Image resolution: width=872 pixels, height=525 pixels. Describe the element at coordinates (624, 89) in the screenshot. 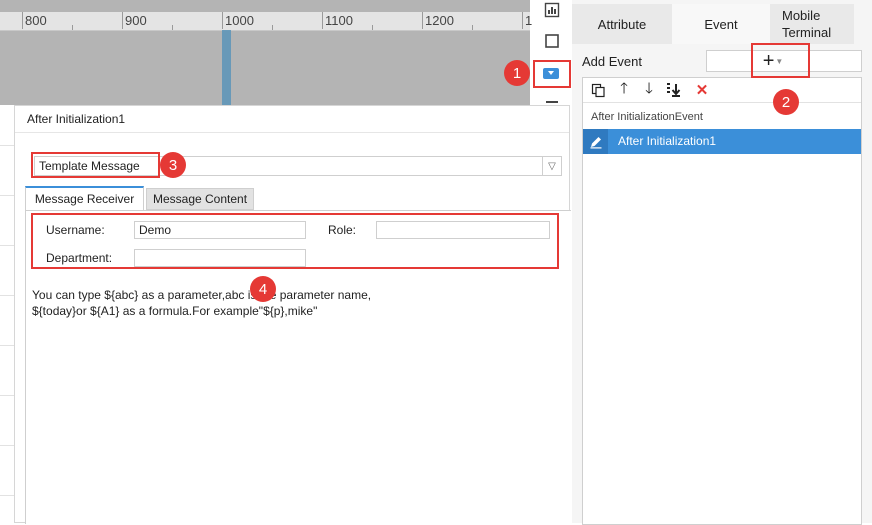

I see `arrow-up-icon: 🡑` at that location.